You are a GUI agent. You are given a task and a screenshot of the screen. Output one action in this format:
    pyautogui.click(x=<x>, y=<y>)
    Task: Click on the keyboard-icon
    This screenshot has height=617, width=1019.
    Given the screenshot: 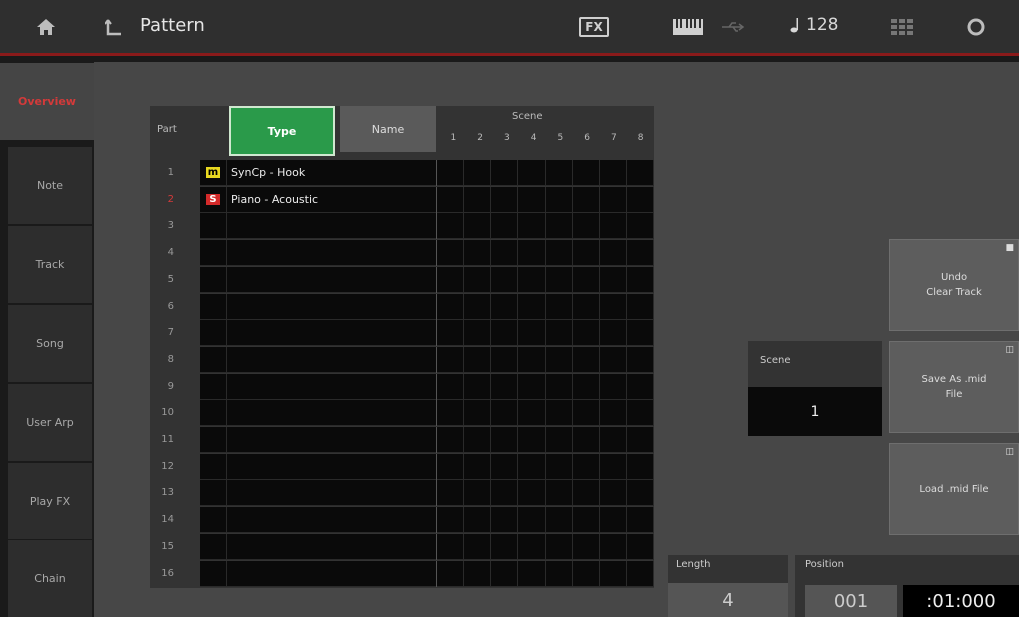 What is the action you would take?
    pyautogui.click(x=688, y=26)
    